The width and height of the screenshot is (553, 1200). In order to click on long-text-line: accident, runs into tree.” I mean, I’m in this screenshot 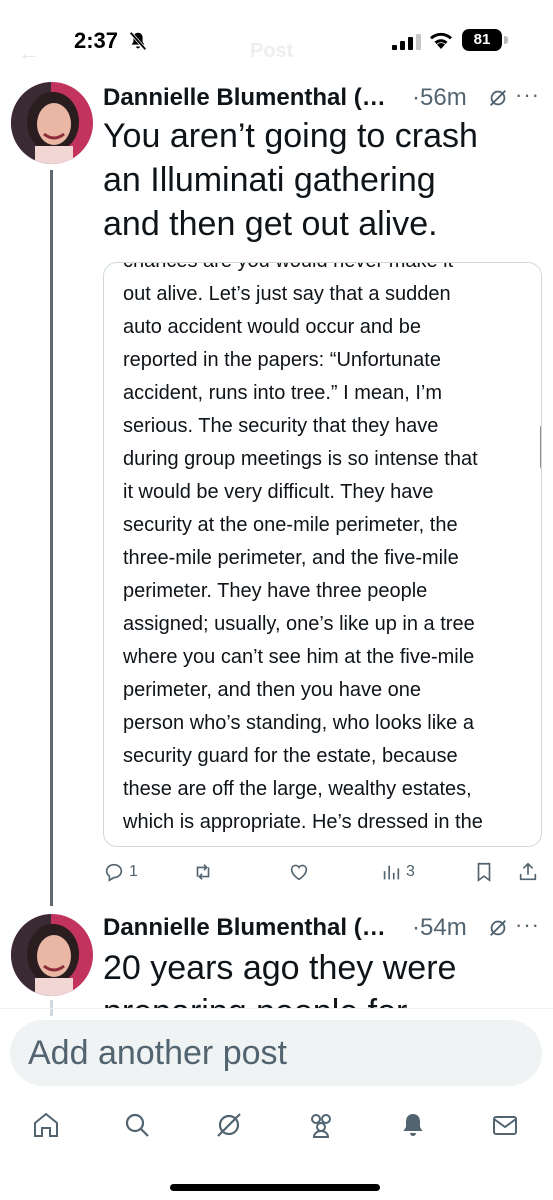, I will do `click(283, 393)`.